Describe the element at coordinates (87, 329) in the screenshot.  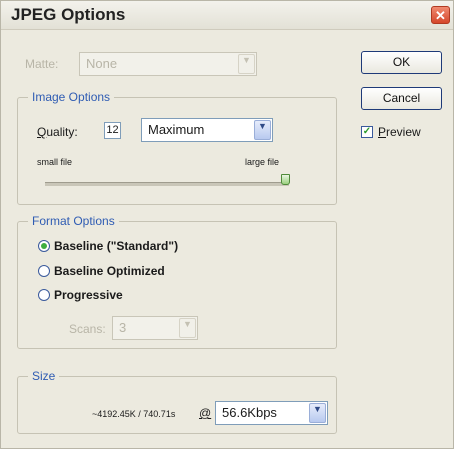
I see `scans-label: Scans:` at that location.